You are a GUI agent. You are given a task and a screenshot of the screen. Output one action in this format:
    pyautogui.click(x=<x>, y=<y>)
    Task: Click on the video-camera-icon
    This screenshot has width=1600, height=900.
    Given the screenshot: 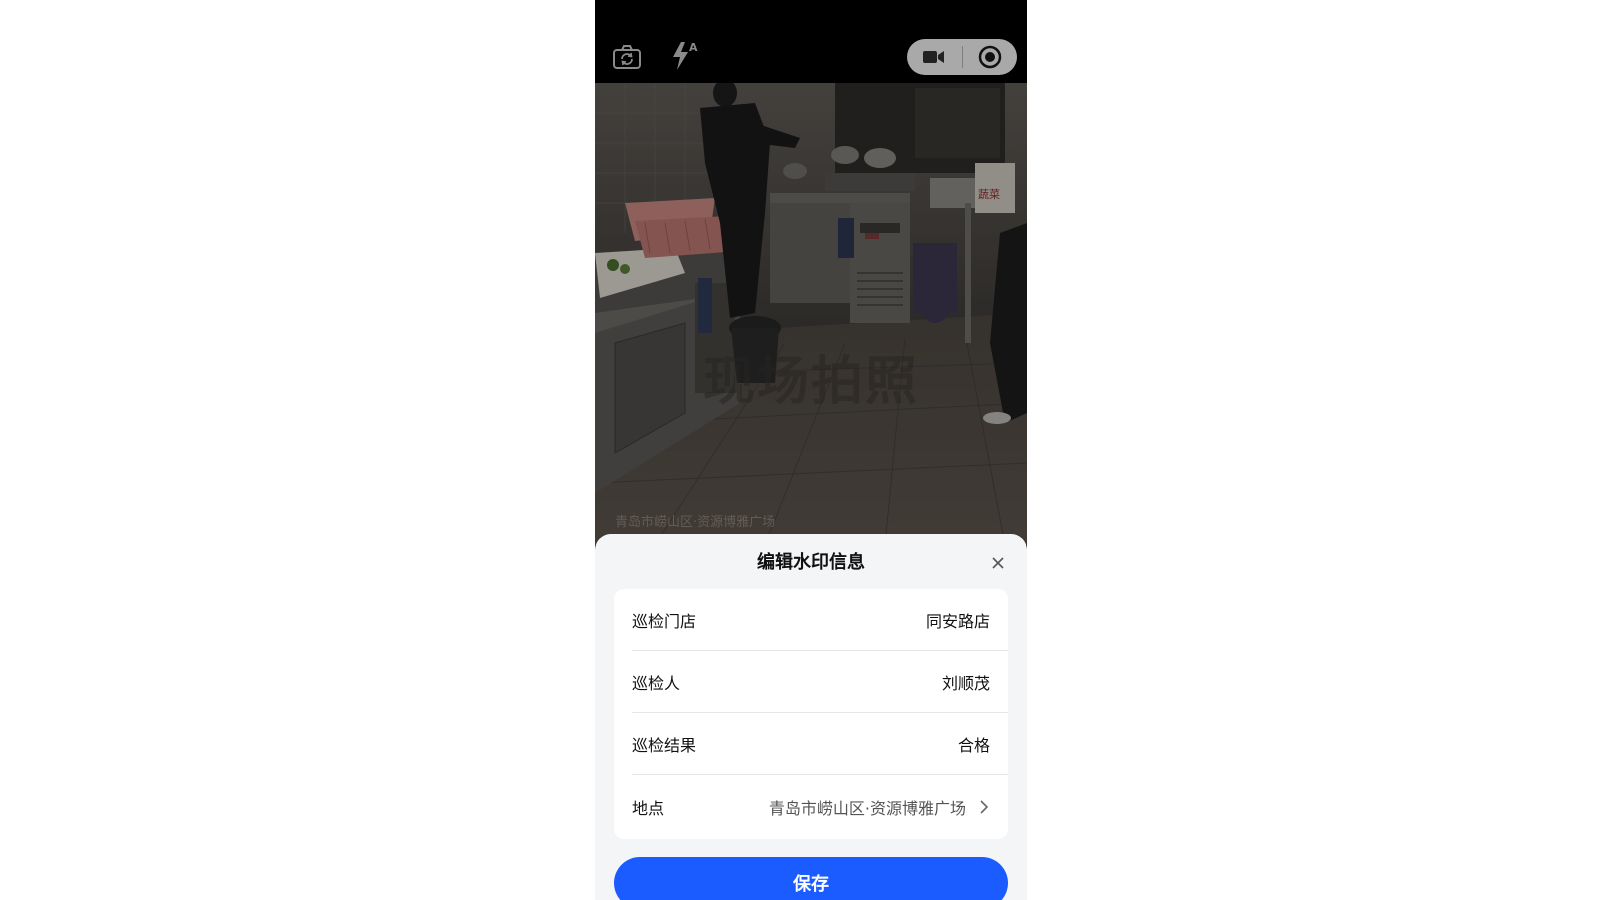 What is the action you would take?
    pyautogui.click(x=934, y=57)
    